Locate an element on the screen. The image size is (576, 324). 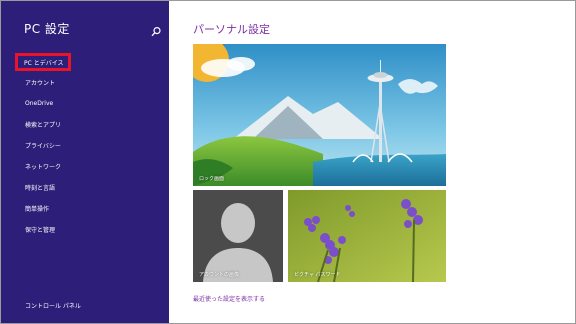
sidebar-item-pc-devices: PC とデバイス is located at coordinates (43, 62).